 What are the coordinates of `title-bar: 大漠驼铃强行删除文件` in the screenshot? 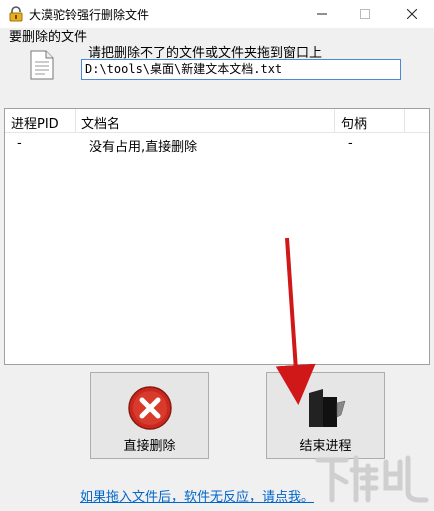 It's located at (217, 14).